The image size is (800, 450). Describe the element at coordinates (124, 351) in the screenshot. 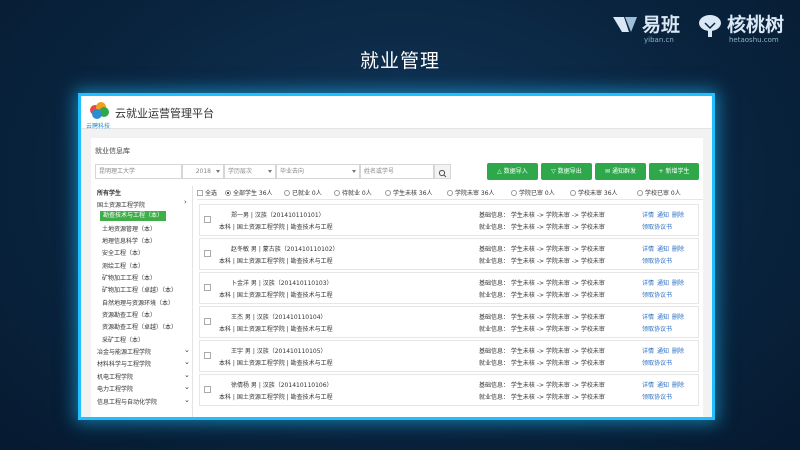

I see `tree-college: 冶金与能源工程学院` at that location.